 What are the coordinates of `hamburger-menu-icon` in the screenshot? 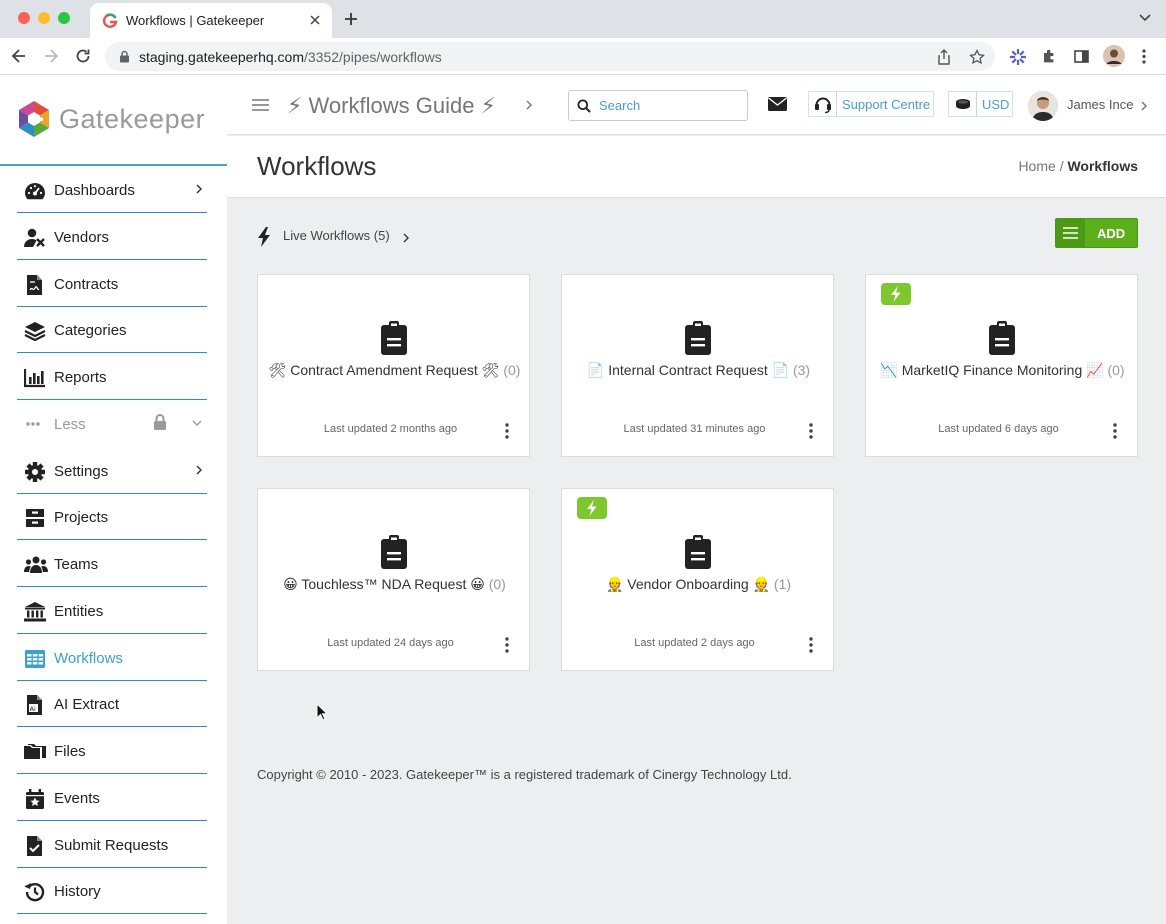 It's located at (260, 105).